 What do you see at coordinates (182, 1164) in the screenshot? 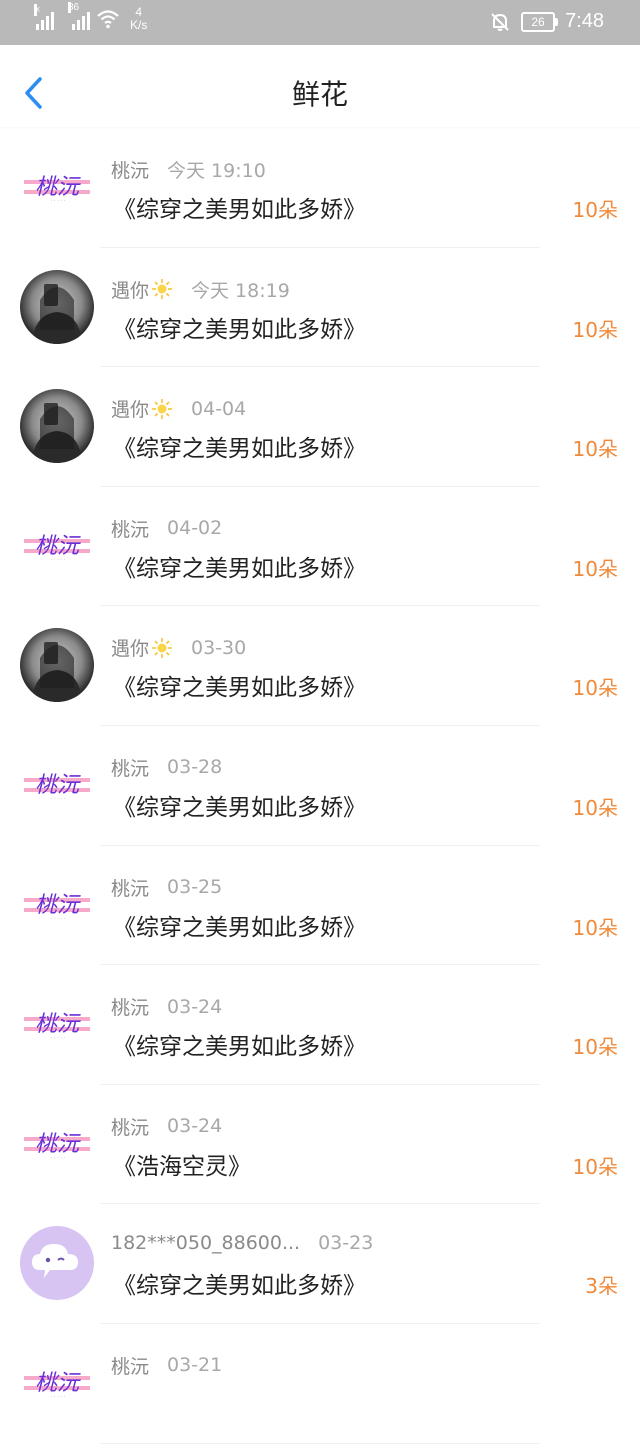
I see `book-title: 《浩海空灵》` at bounding box center [182, 1164].